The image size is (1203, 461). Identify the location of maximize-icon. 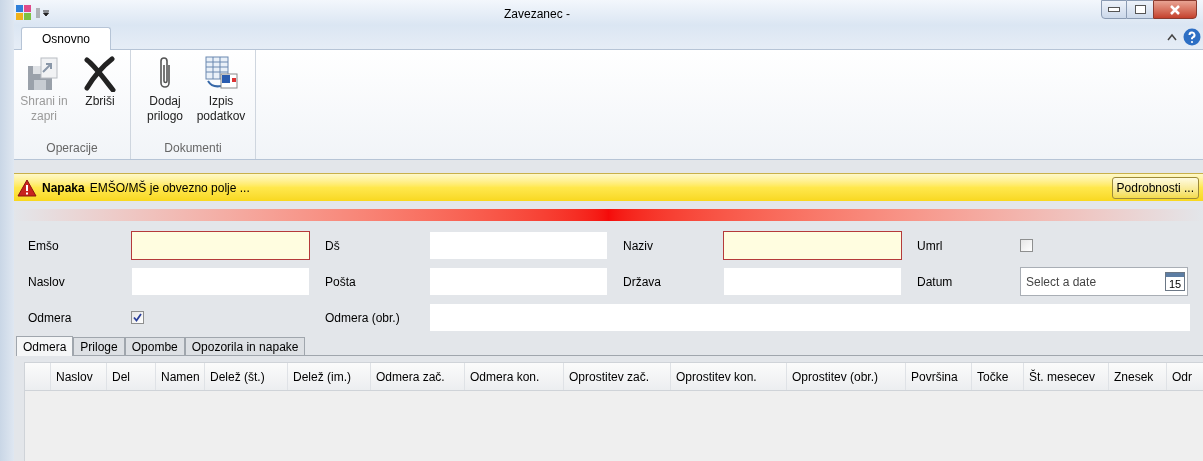
(1140, 9).